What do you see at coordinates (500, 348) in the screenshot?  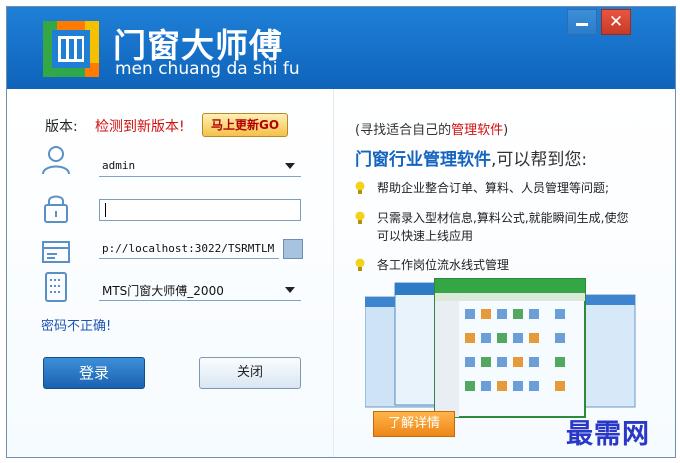 I see `software-screenshots` at bounding box center [500, 348].